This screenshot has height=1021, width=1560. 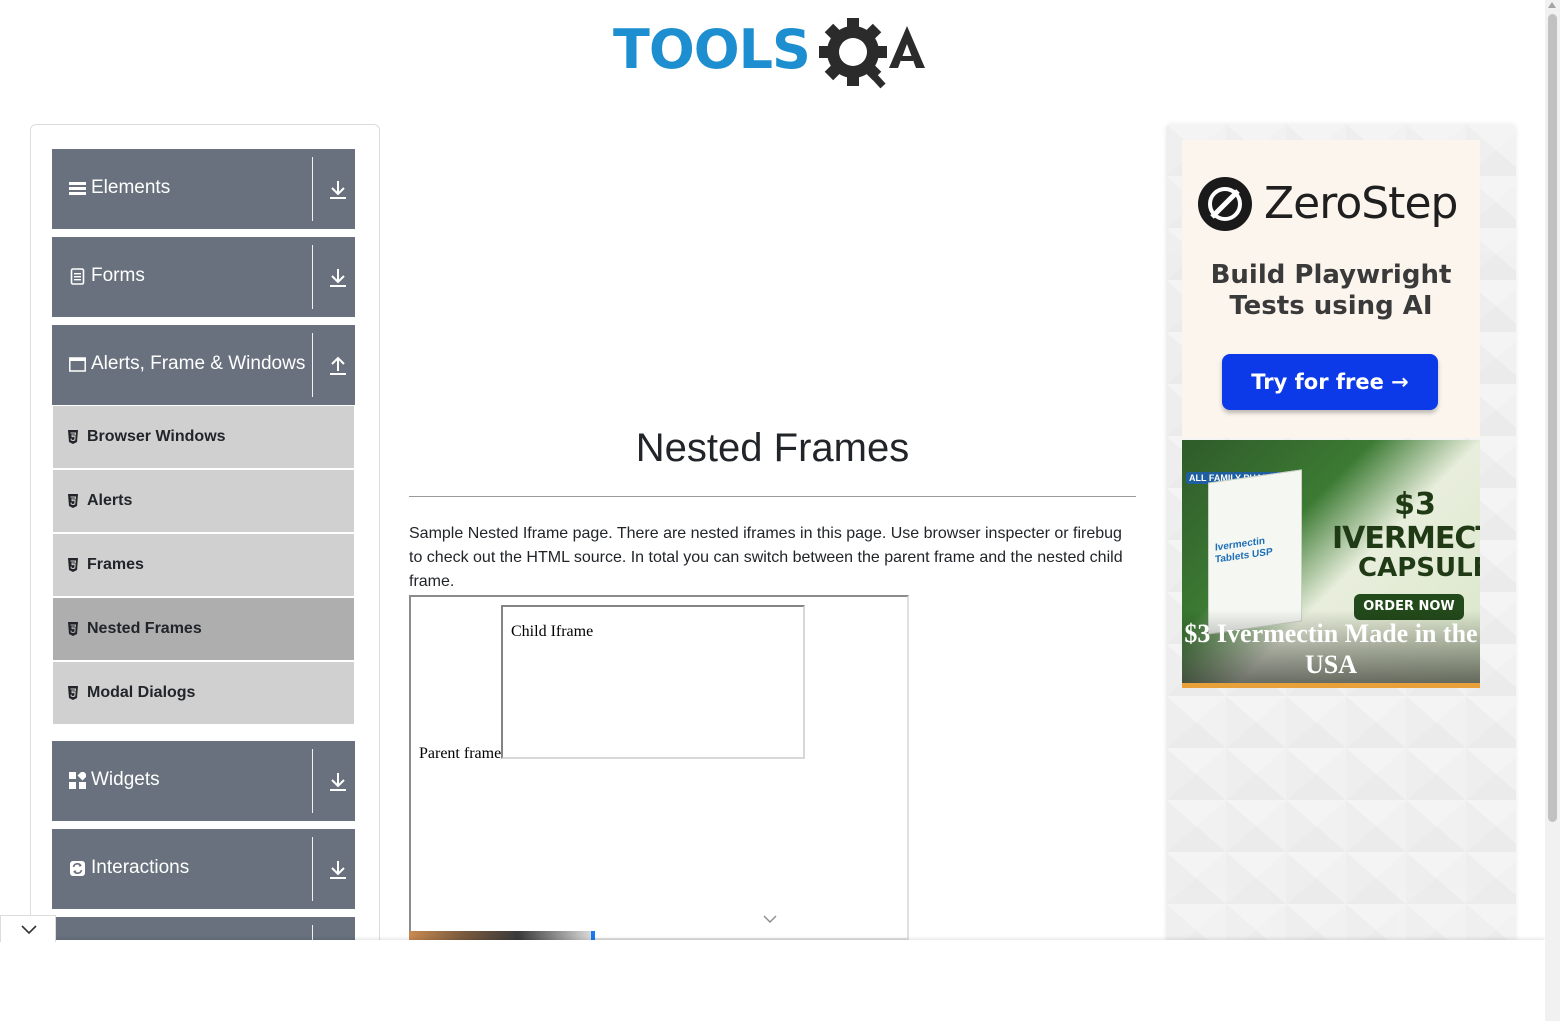 What do you see at coordinates (110, 500) in the screenshot?
I see `sidebar-item-label: Alerts` at bounding box center [110, 500].